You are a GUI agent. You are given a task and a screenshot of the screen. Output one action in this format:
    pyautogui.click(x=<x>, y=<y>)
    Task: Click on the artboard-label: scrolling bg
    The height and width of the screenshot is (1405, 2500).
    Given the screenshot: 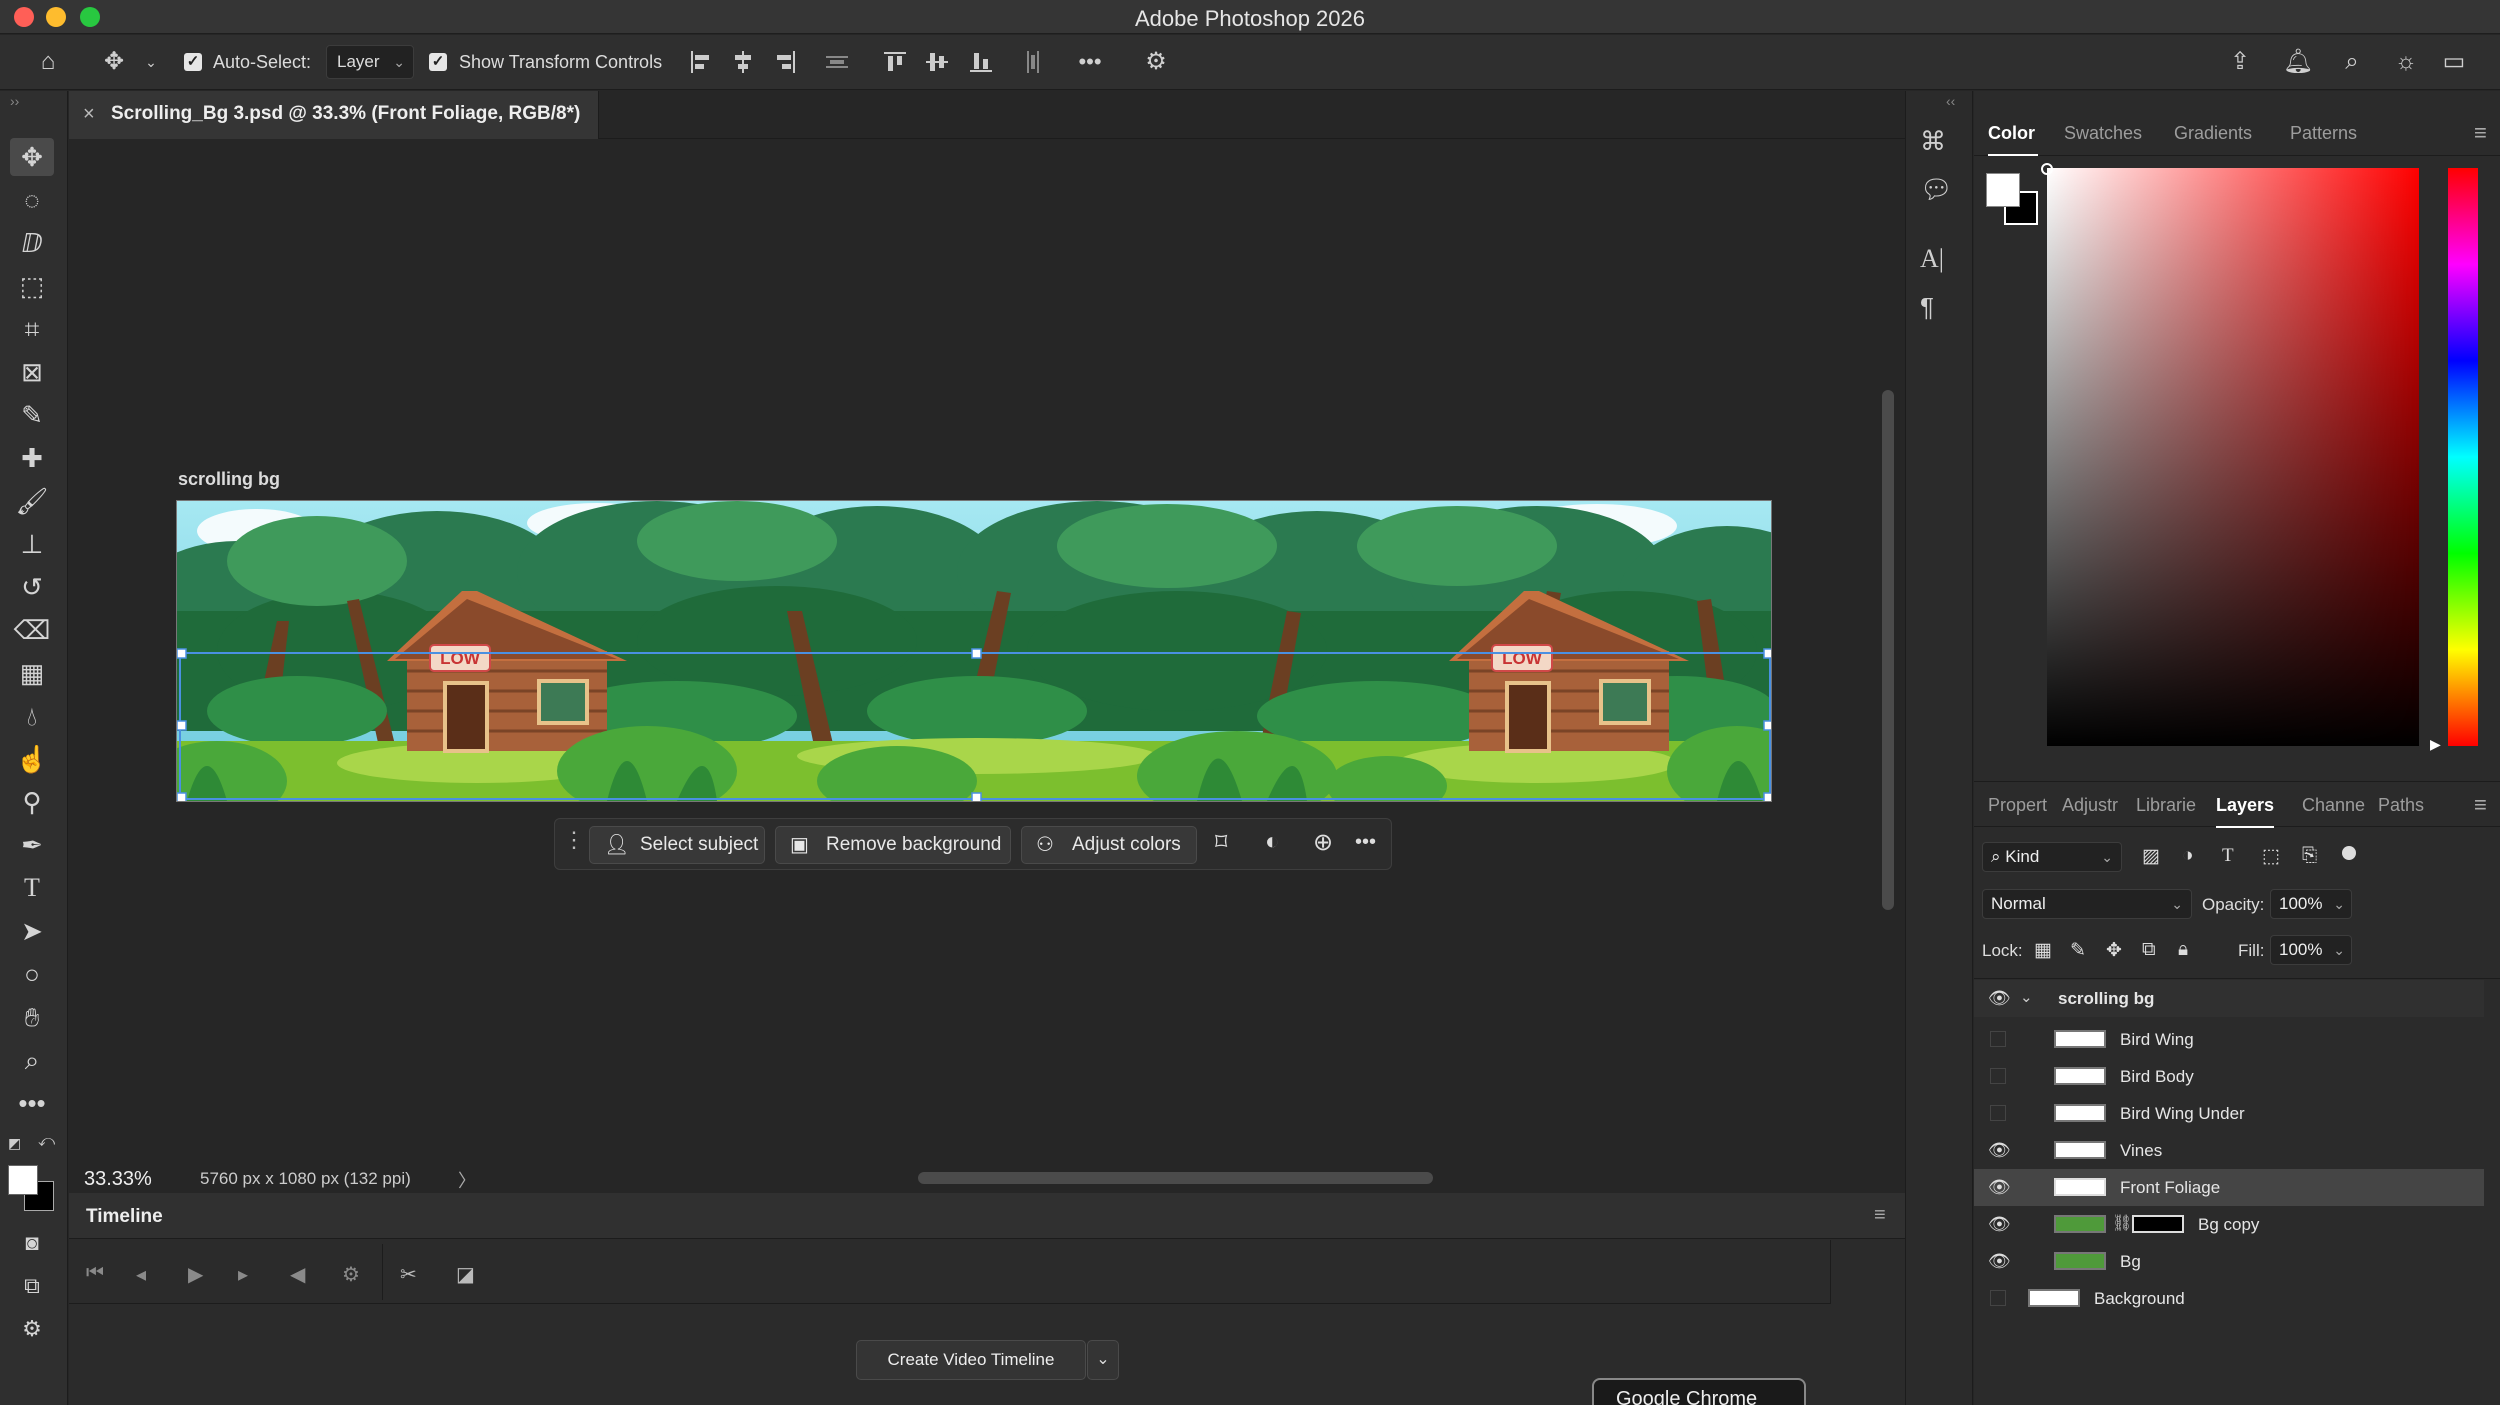 What is the action you would take?
    pyautogui.click(x=229, y=479)
    